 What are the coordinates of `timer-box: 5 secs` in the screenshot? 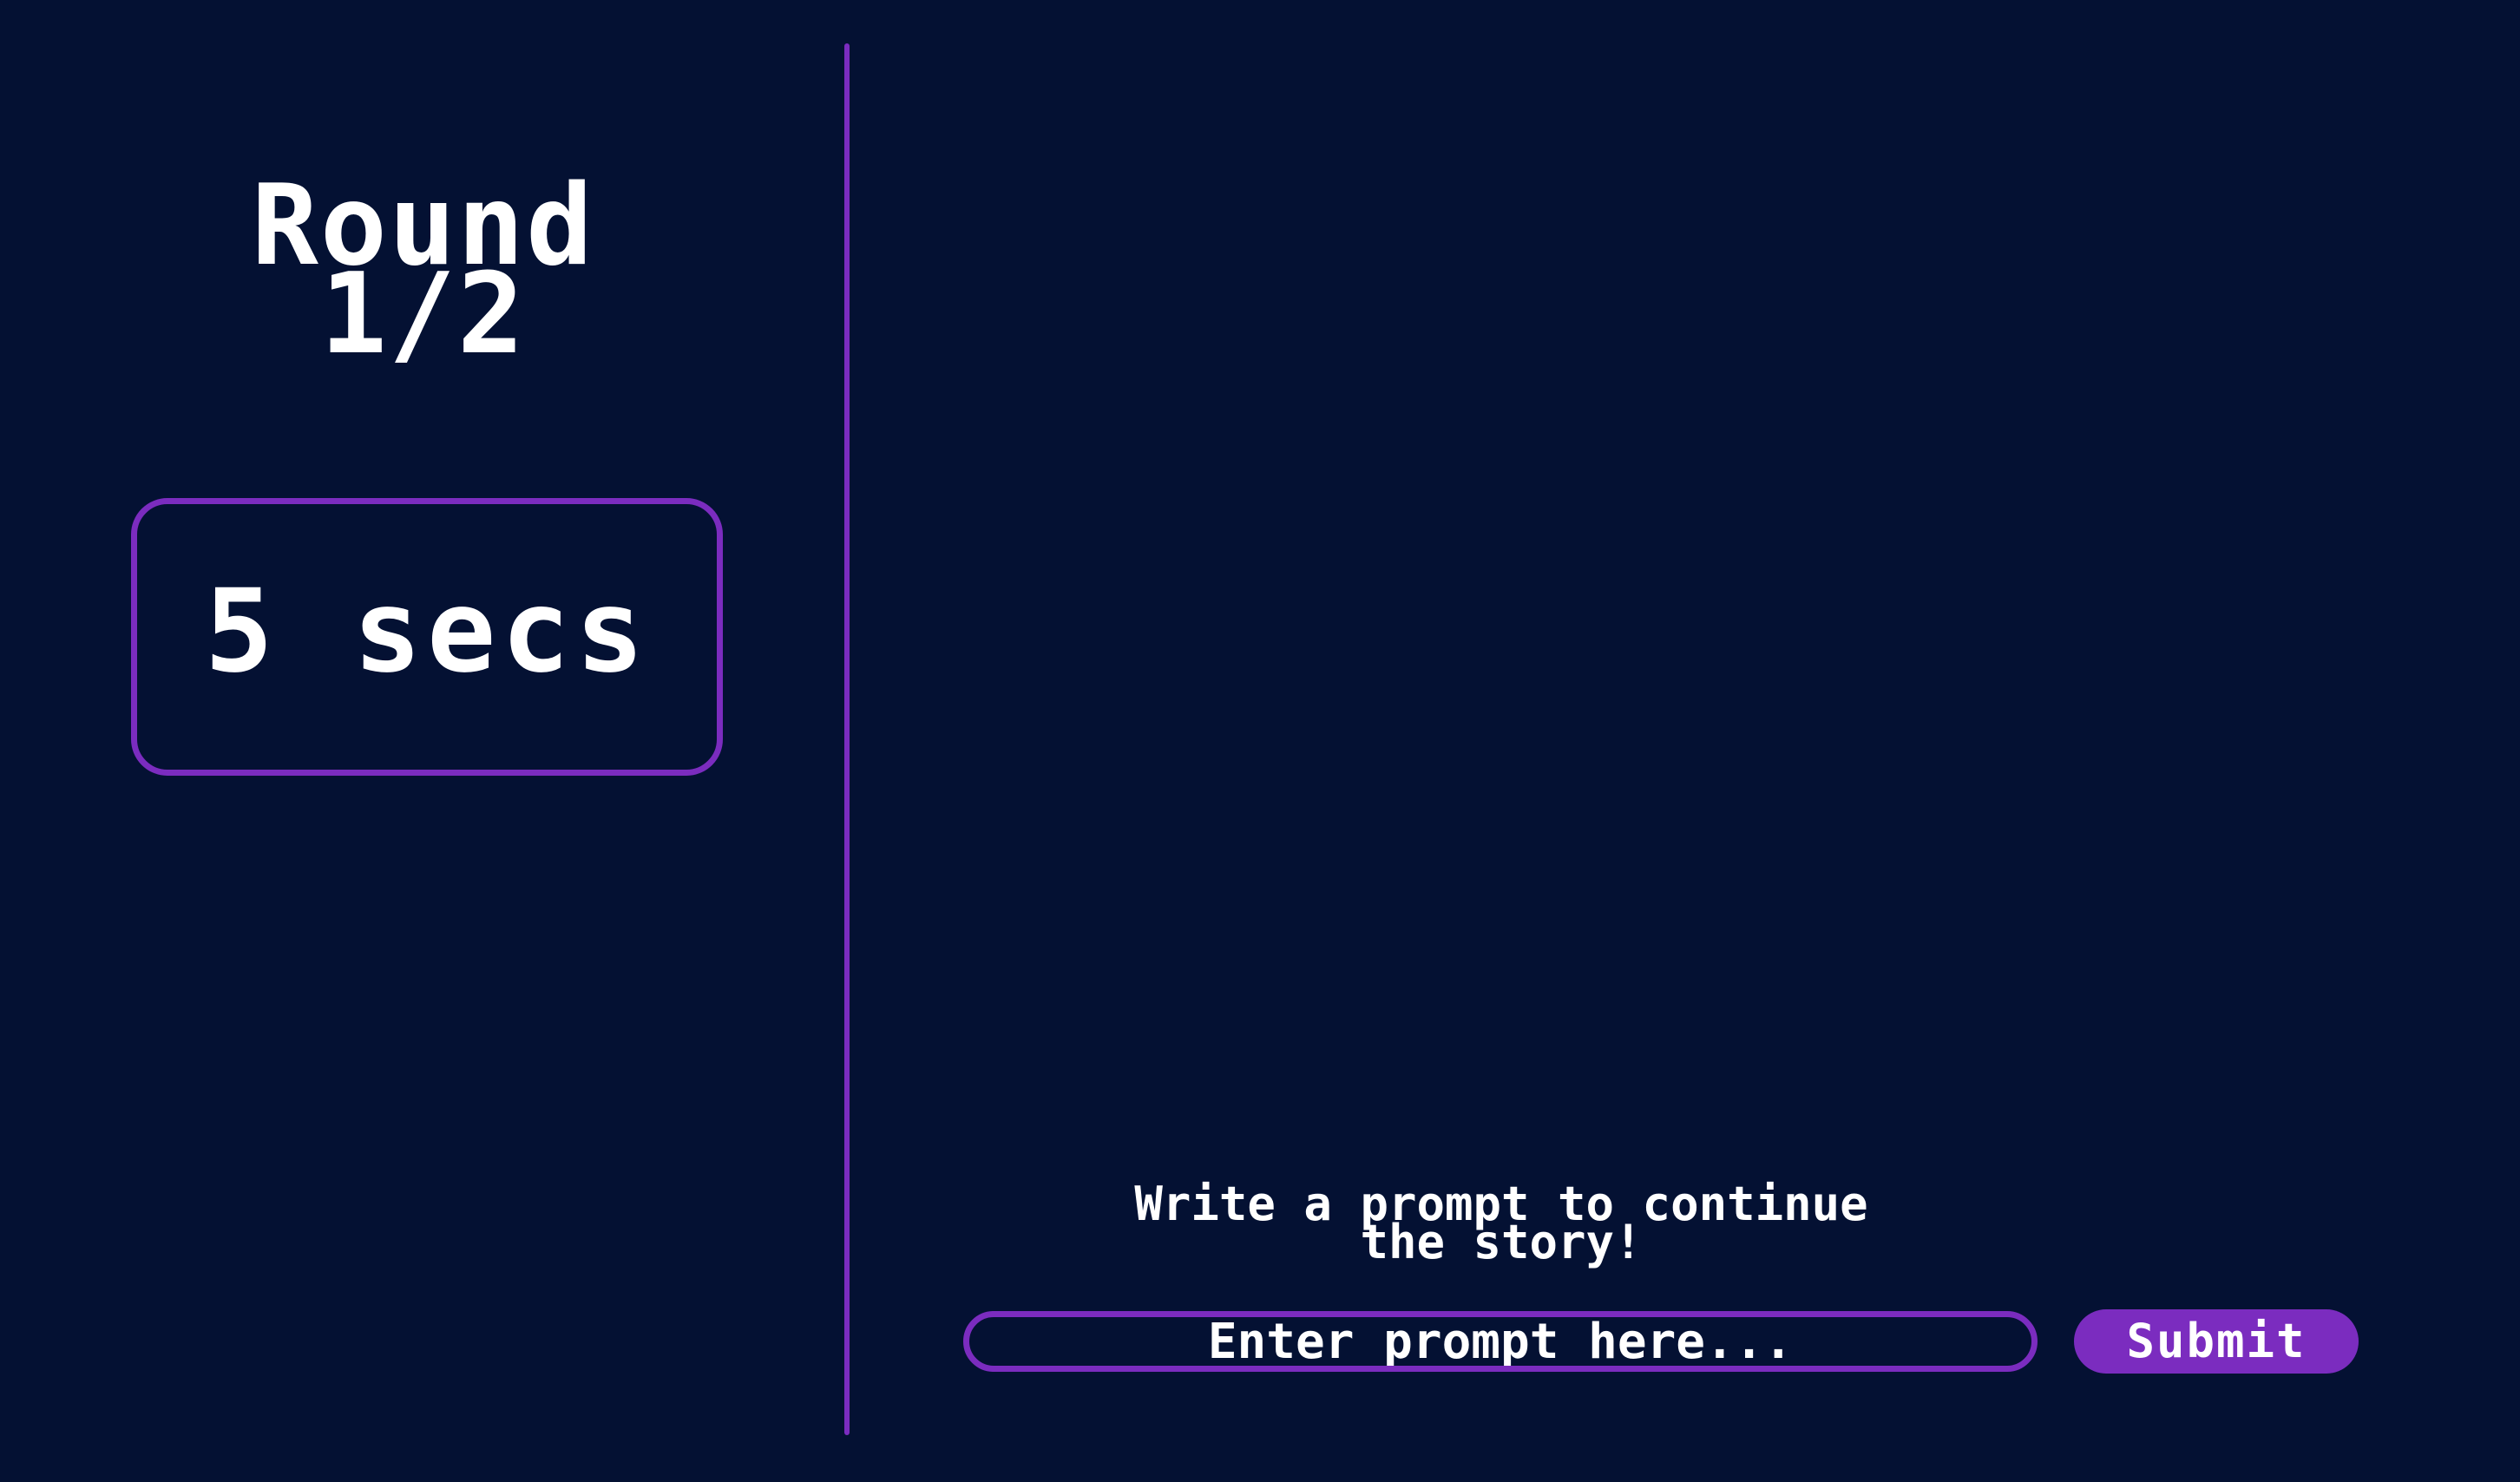 It's located at (427, 637).